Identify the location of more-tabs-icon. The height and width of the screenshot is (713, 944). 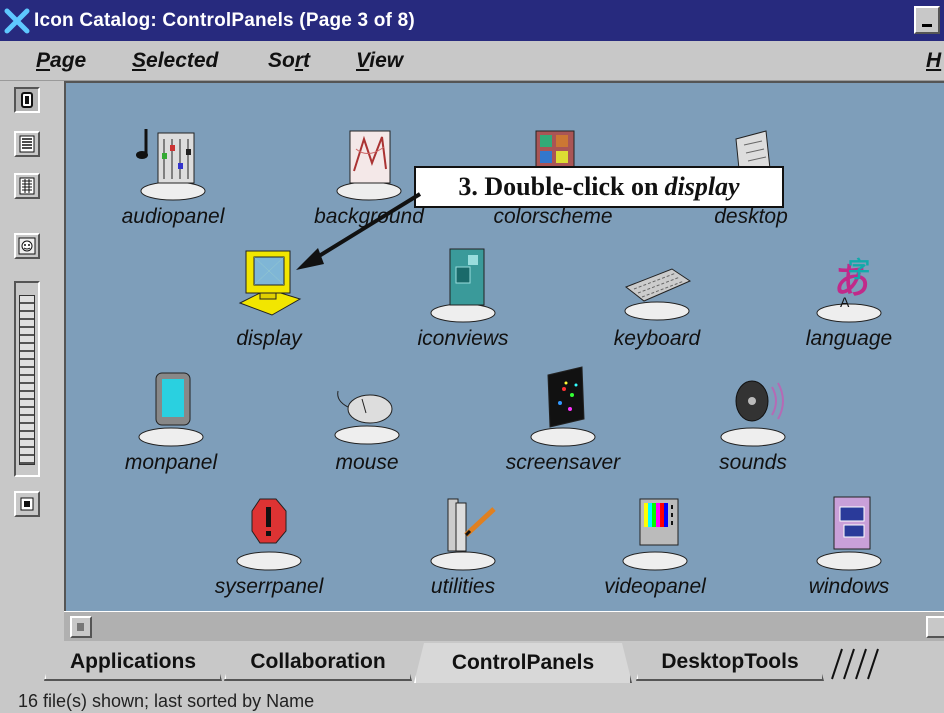
(854, 664).